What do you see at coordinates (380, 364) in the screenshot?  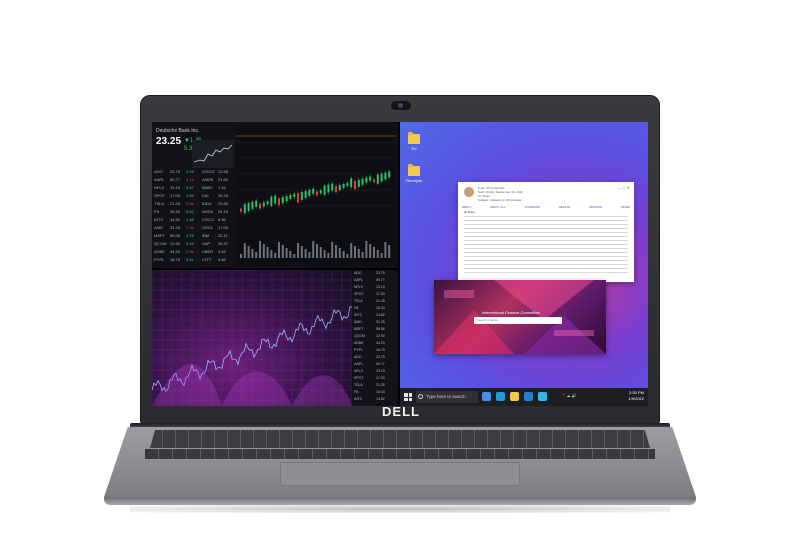 I see `table-cell: 69.77` at bounding box center [380, 364].